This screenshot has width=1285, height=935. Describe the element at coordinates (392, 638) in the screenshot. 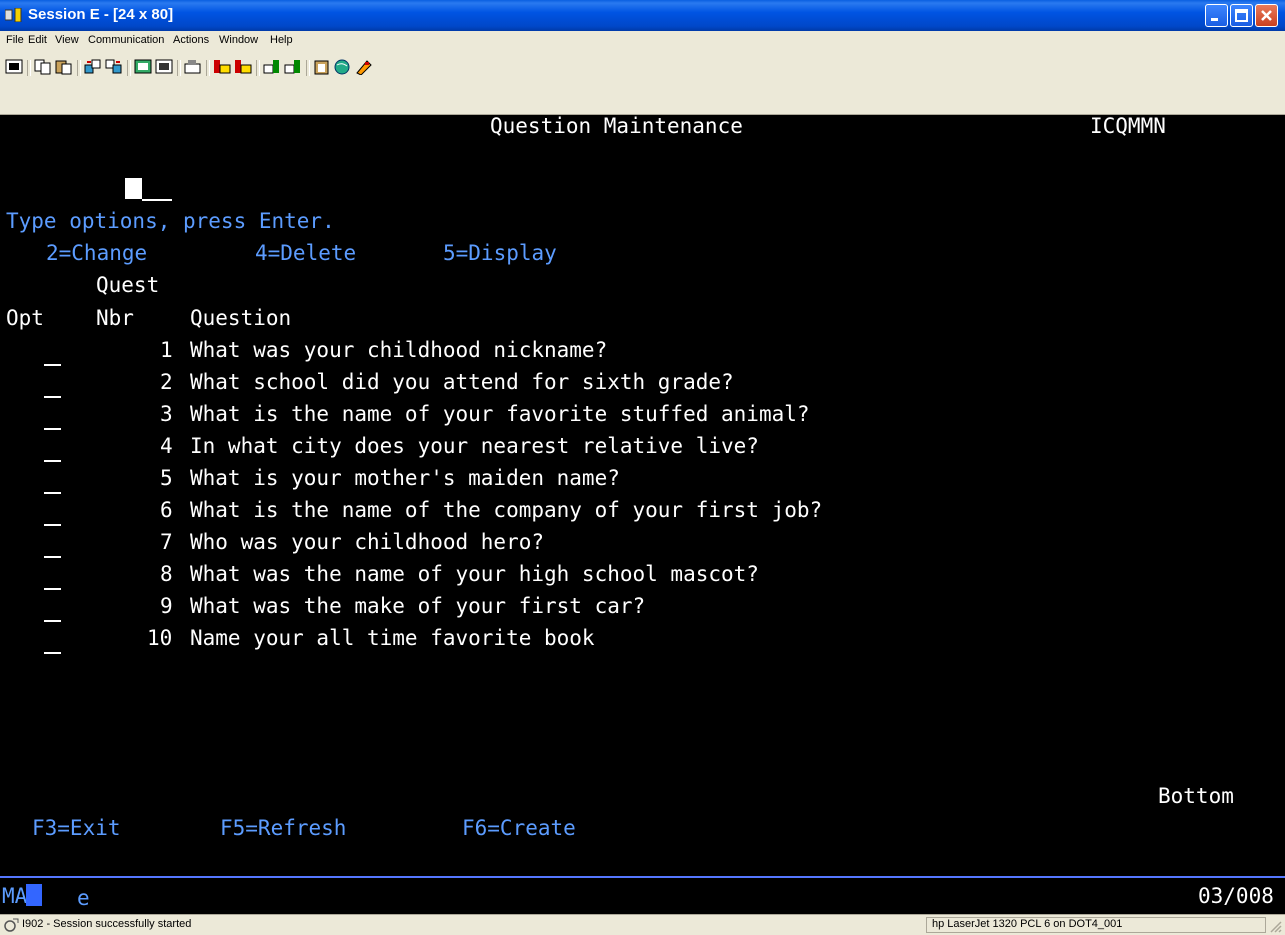

I see `row-question: Name your all time favorite book` at that location.